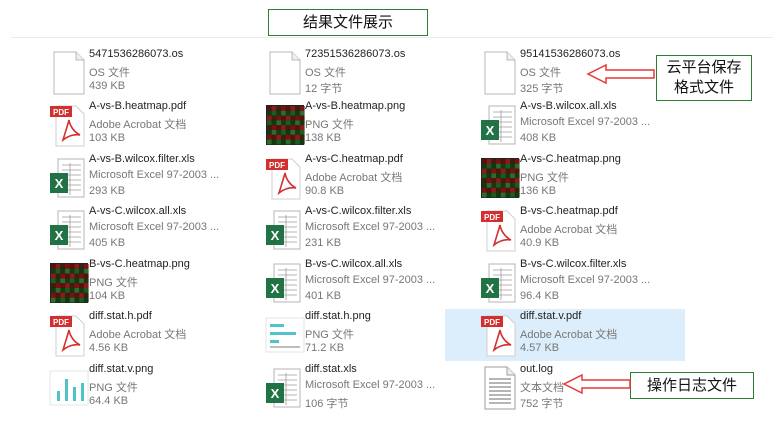  What do you see at coordinates (139, 264) in the screenshot?
I see `file-name: B-vs-C.heatmap.png` at bounding box center [139, 264].